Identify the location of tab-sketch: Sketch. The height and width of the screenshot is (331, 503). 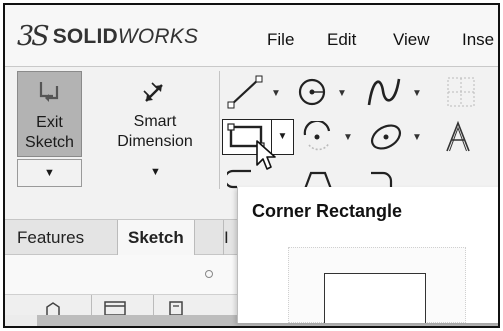
(156, 237).